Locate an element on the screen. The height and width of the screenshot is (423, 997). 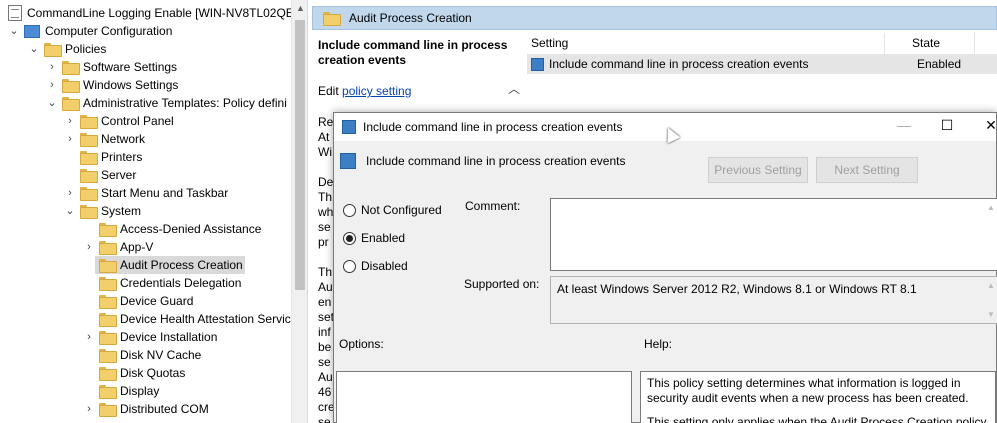
gpo-document-icon is located at coordinates (15, 13).